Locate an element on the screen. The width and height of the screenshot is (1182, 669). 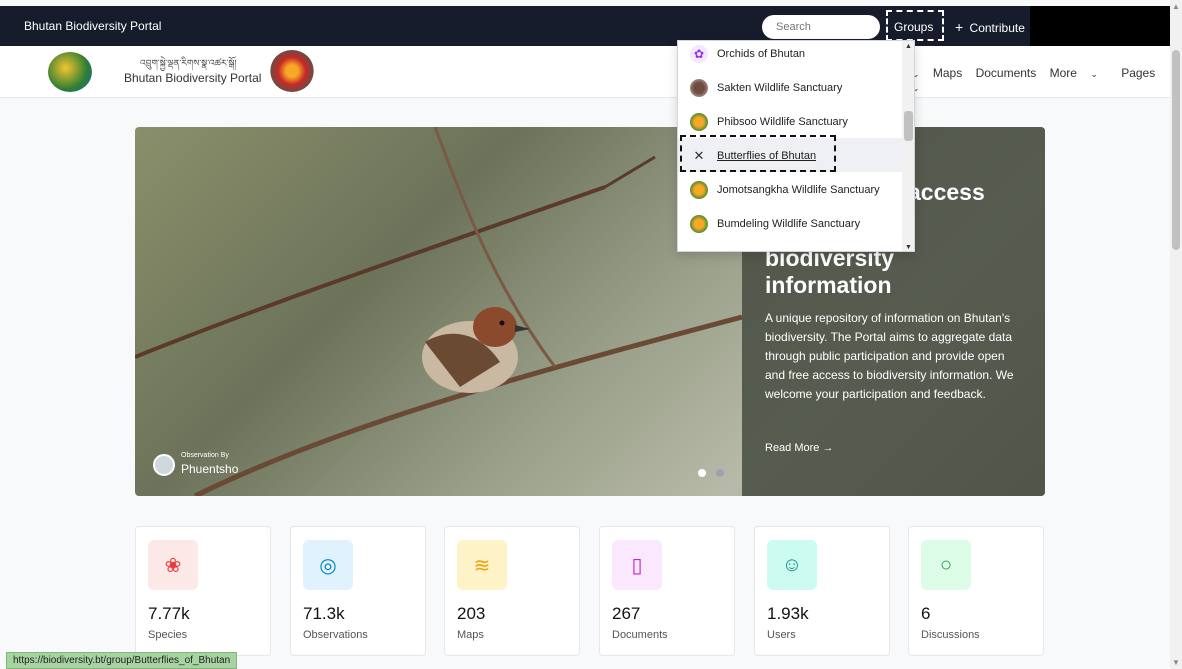
portal-logo is located at coordinates (70, 72).